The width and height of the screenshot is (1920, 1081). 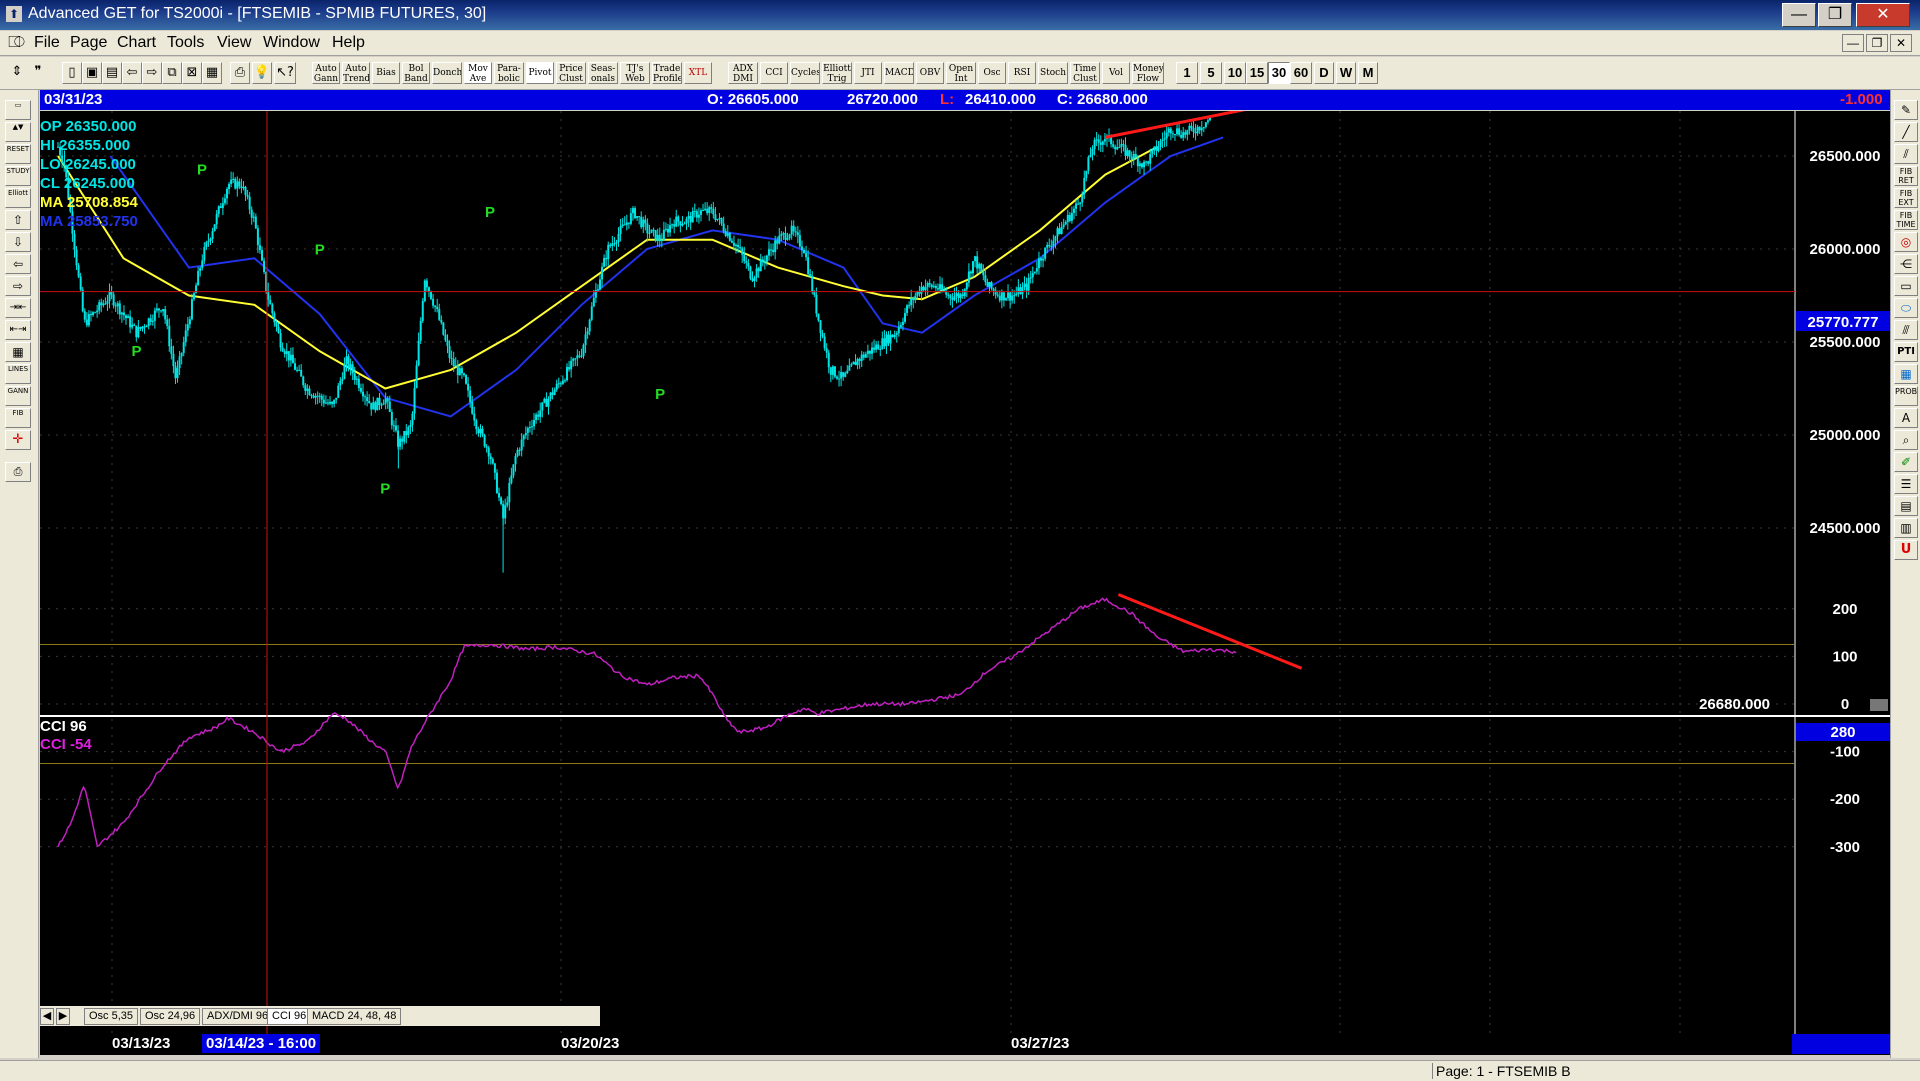 What do you see at coordinates (899, 73) in the screenshot?
I see `tb-macd: MACD` at bounding box center [899, 73].